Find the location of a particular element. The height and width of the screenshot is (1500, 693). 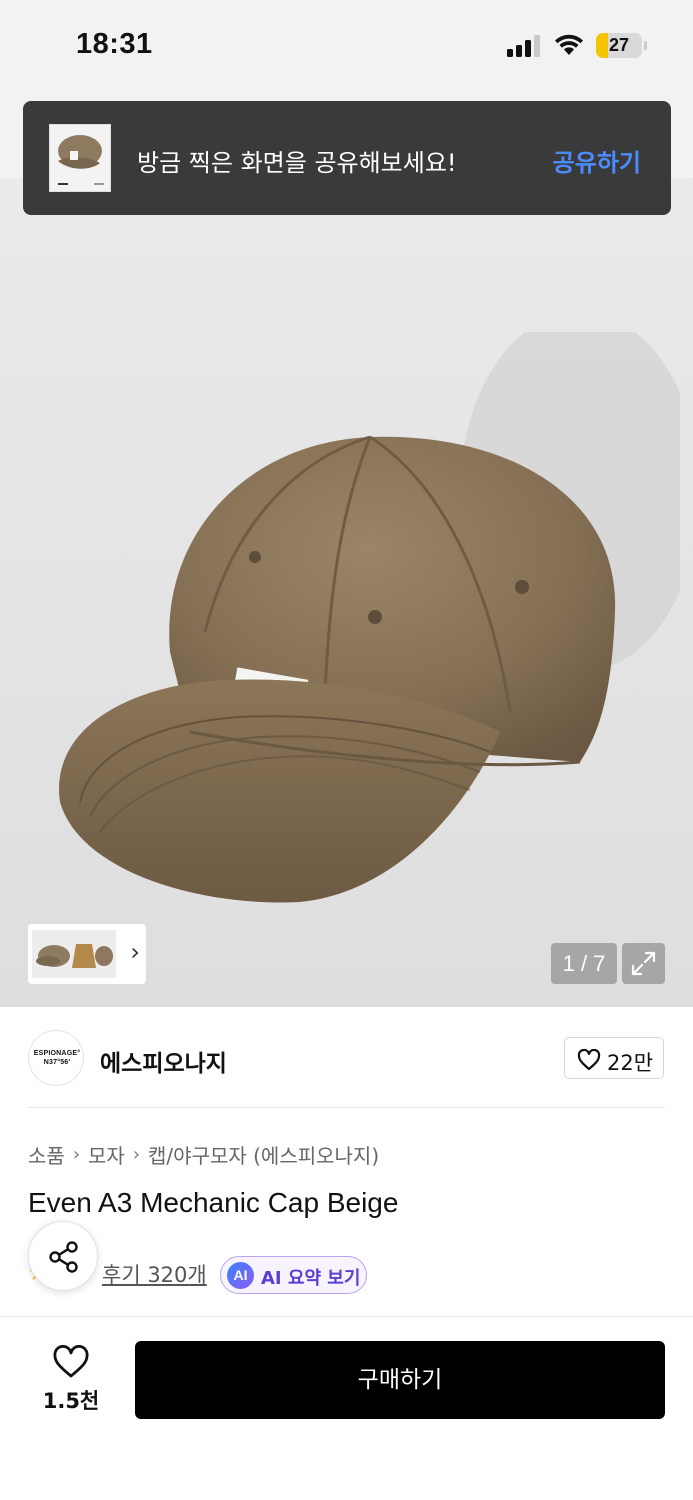

screenshot-thumbnail is located at coordinates (80, 158).